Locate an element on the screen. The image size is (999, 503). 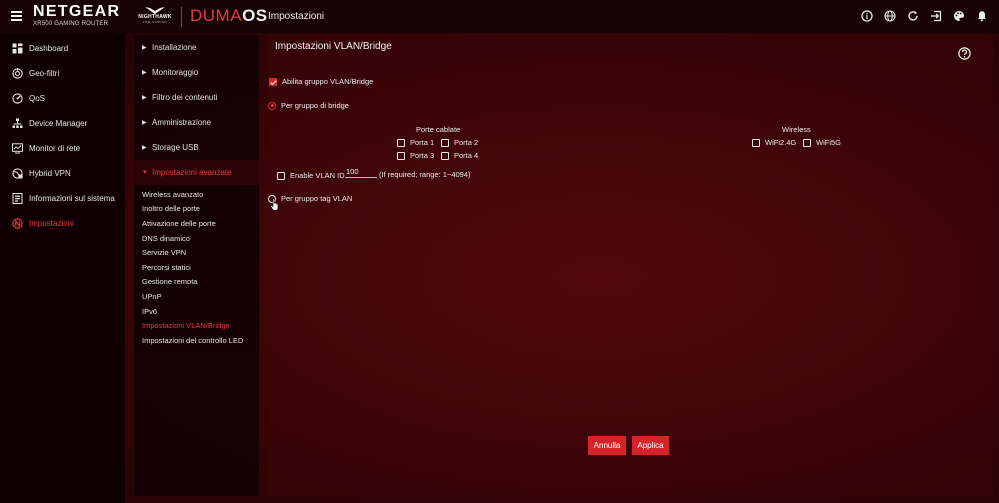
submenu-item-percorsi-statici: Percorsi statici is located at coordinates (196, 267).